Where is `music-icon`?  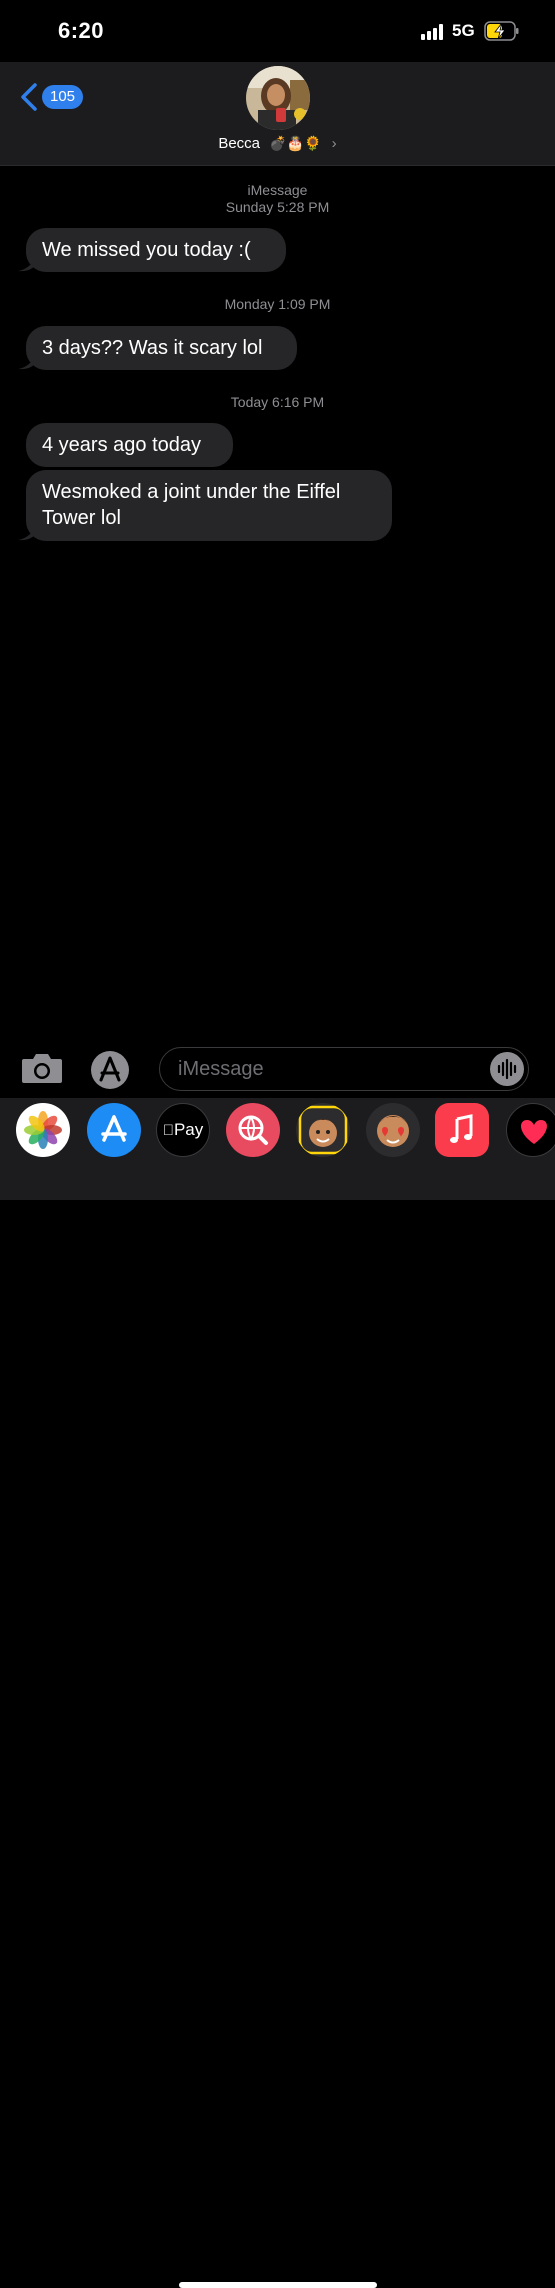 music-icon is located at coordinates (462, 1130).